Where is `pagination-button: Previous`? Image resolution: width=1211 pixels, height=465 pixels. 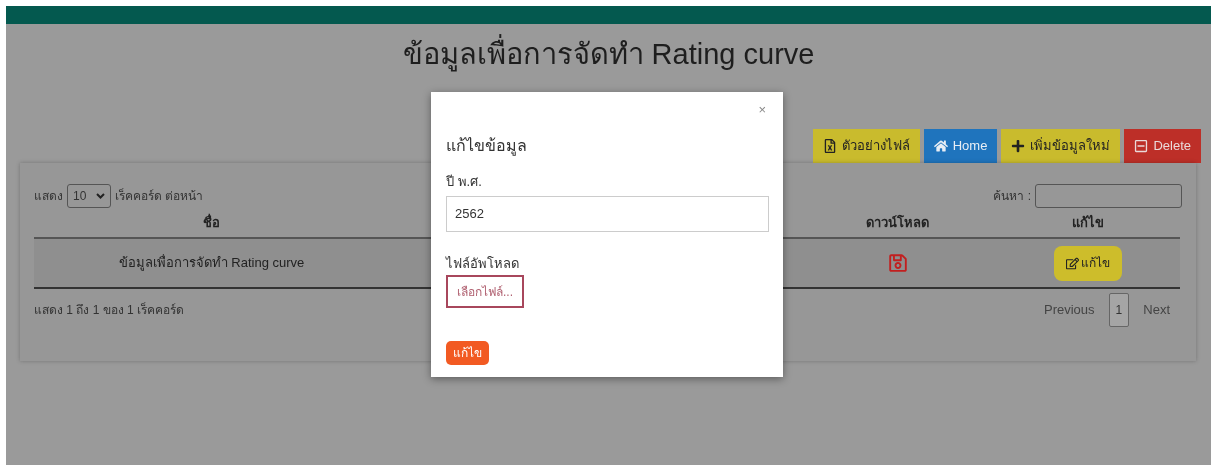 pagination-button: Previous is located at coordinates (1069, 310).